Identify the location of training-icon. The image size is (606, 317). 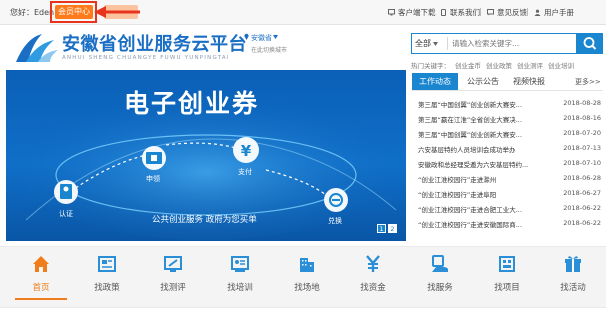
(240, 264).